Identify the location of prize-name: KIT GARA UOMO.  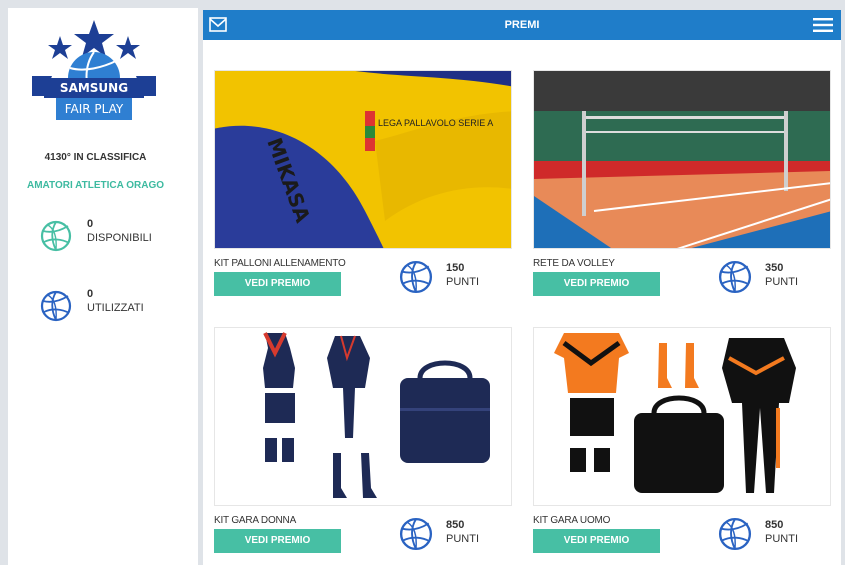
(572, 520).